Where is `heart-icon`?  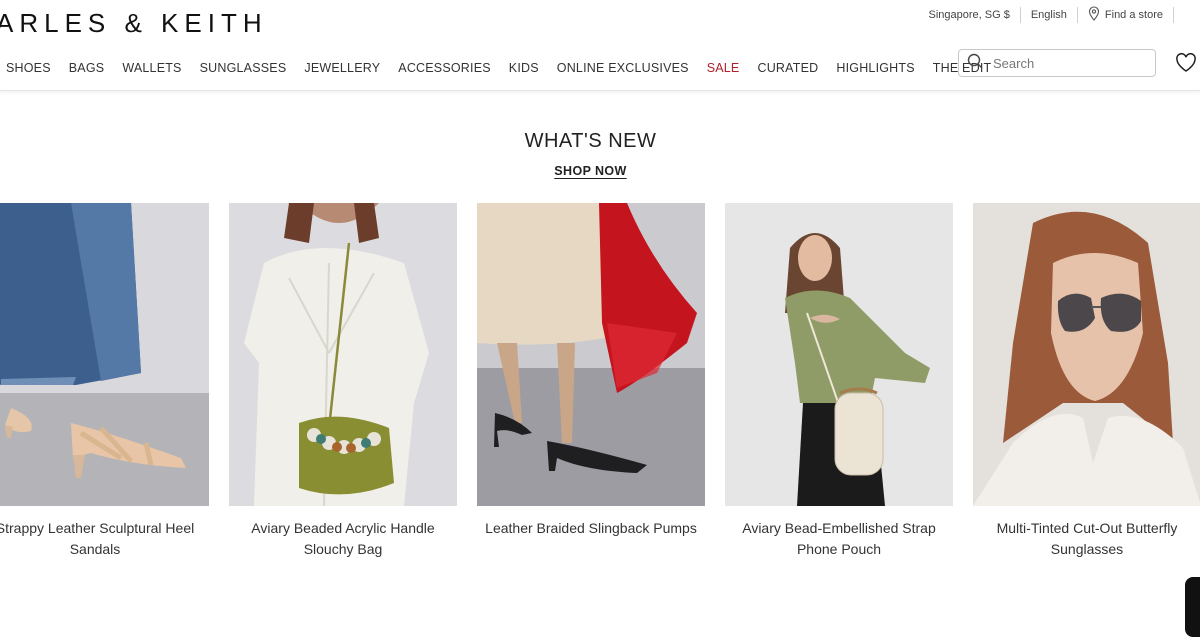
heart-icon is located at coordinates (1186, 65).